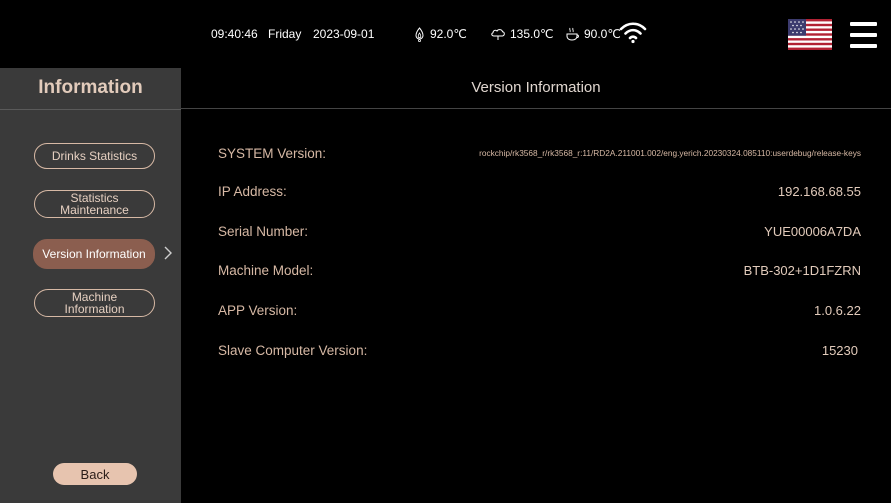 The image size is (891, 503). What do you see at coordinates (539, 270) in the screenshot?
I see `info-row-machine-model: Machine Model: BTB-302+1D1FZRN` at bounding box center [539, 270].